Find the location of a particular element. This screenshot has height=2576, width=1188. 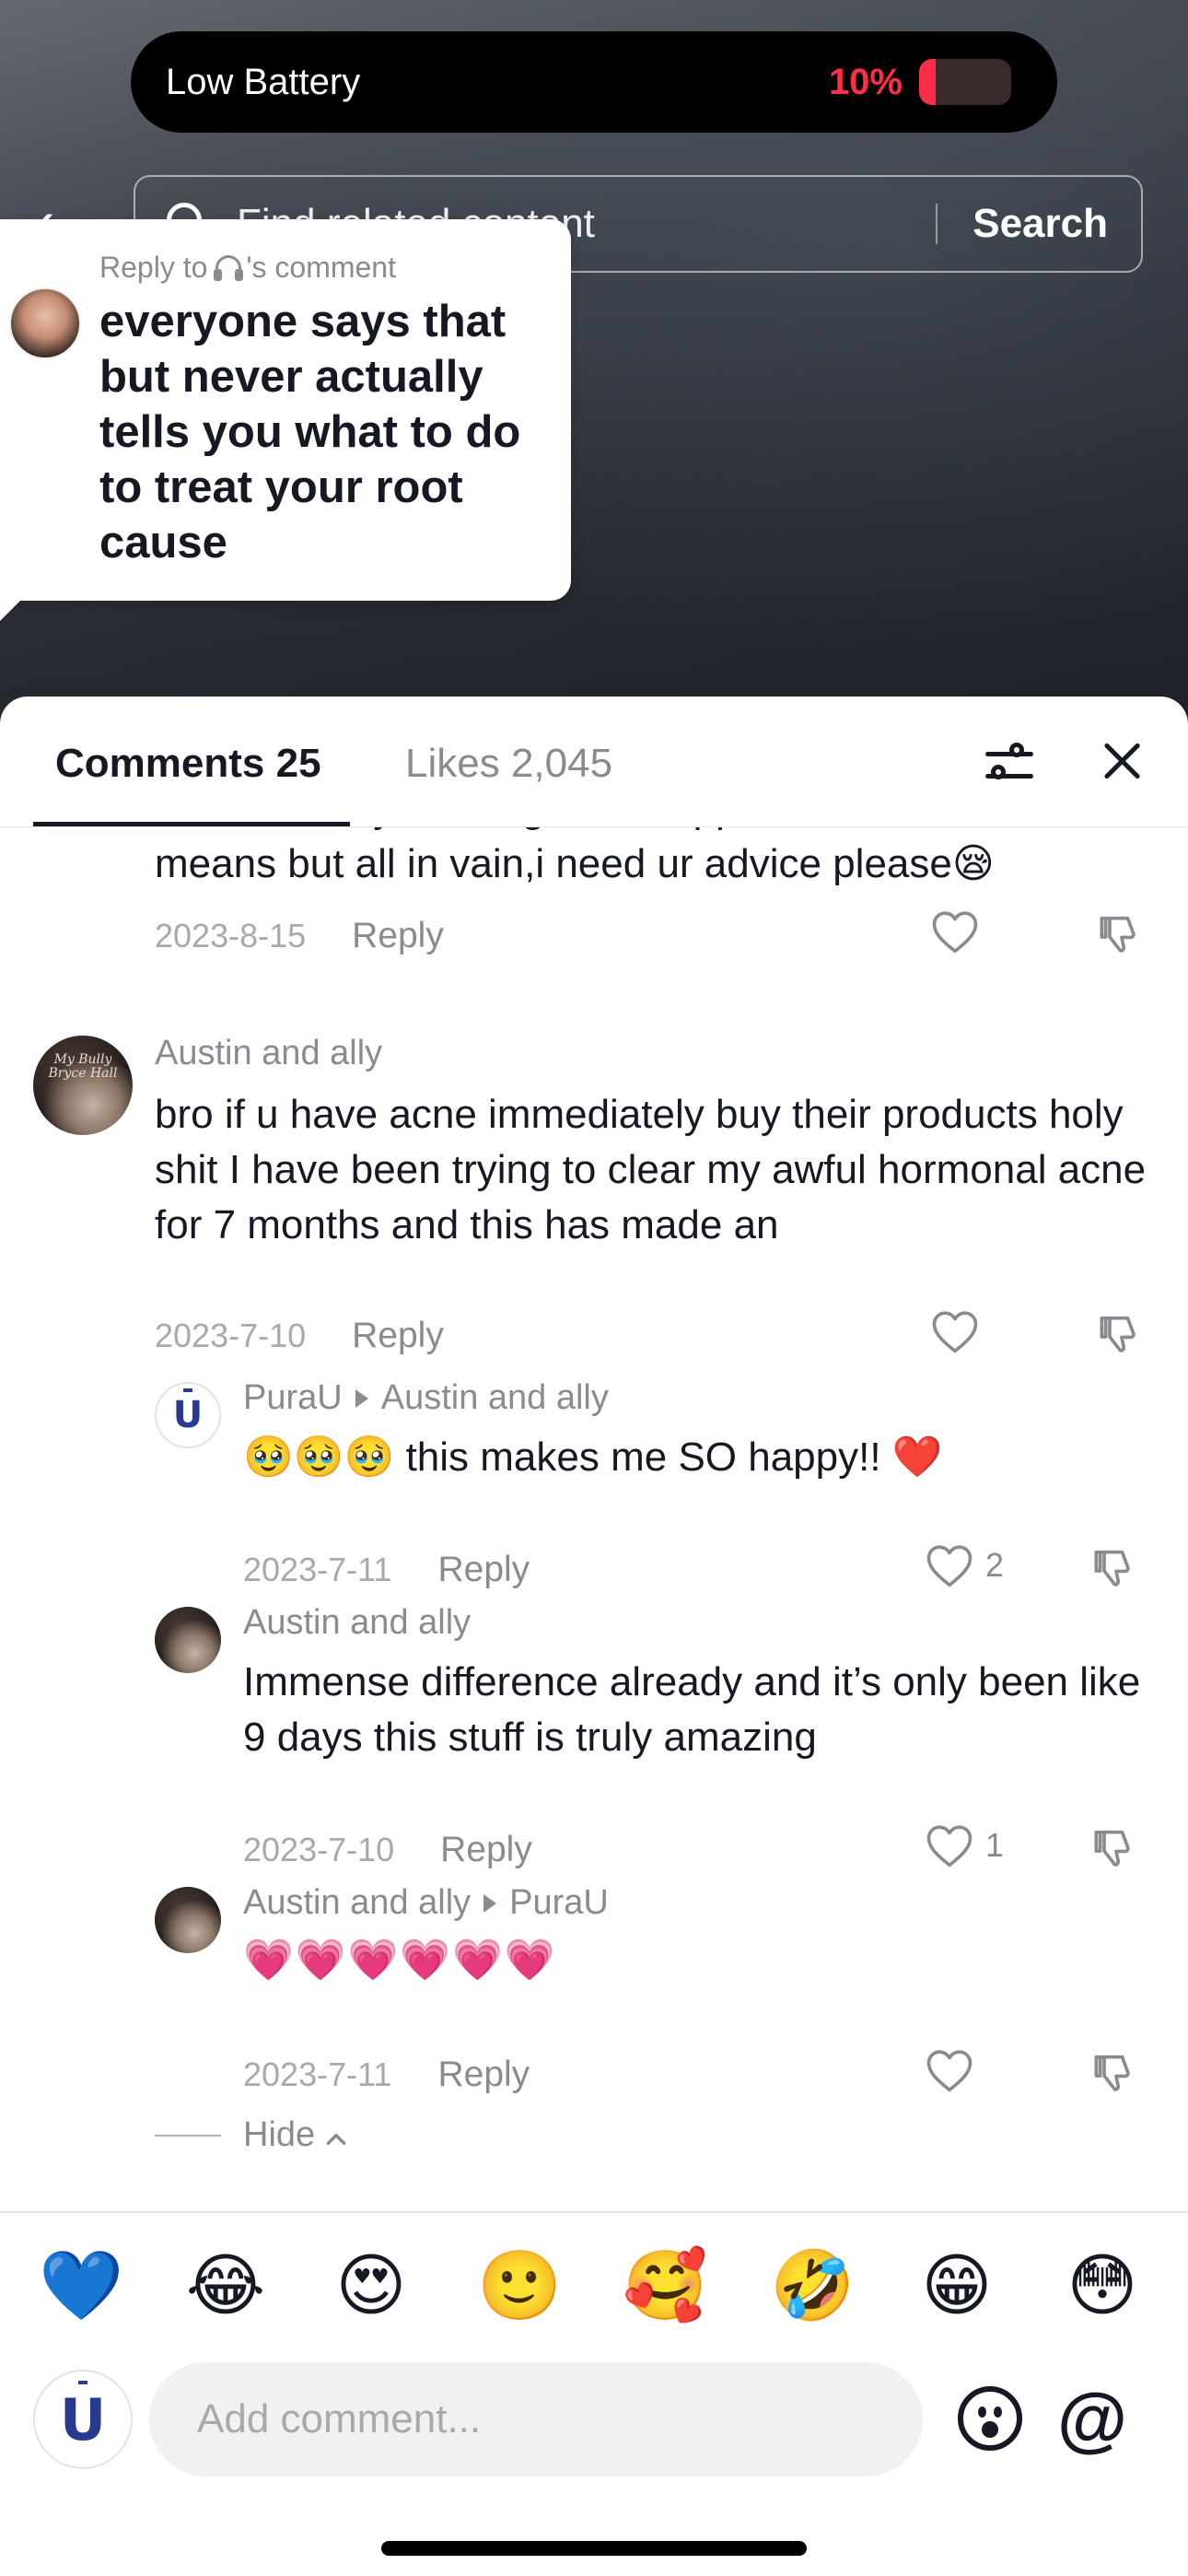

comment-meta: 2023-8-15 Reply is located at coordinates (299, 936).